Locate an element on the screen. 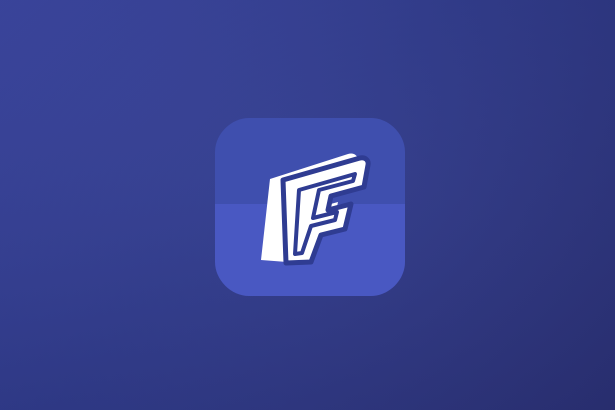 Image resolution: width=615 pixels, height=410 pixels. app-icon-f is located at coordinates (310, 207).